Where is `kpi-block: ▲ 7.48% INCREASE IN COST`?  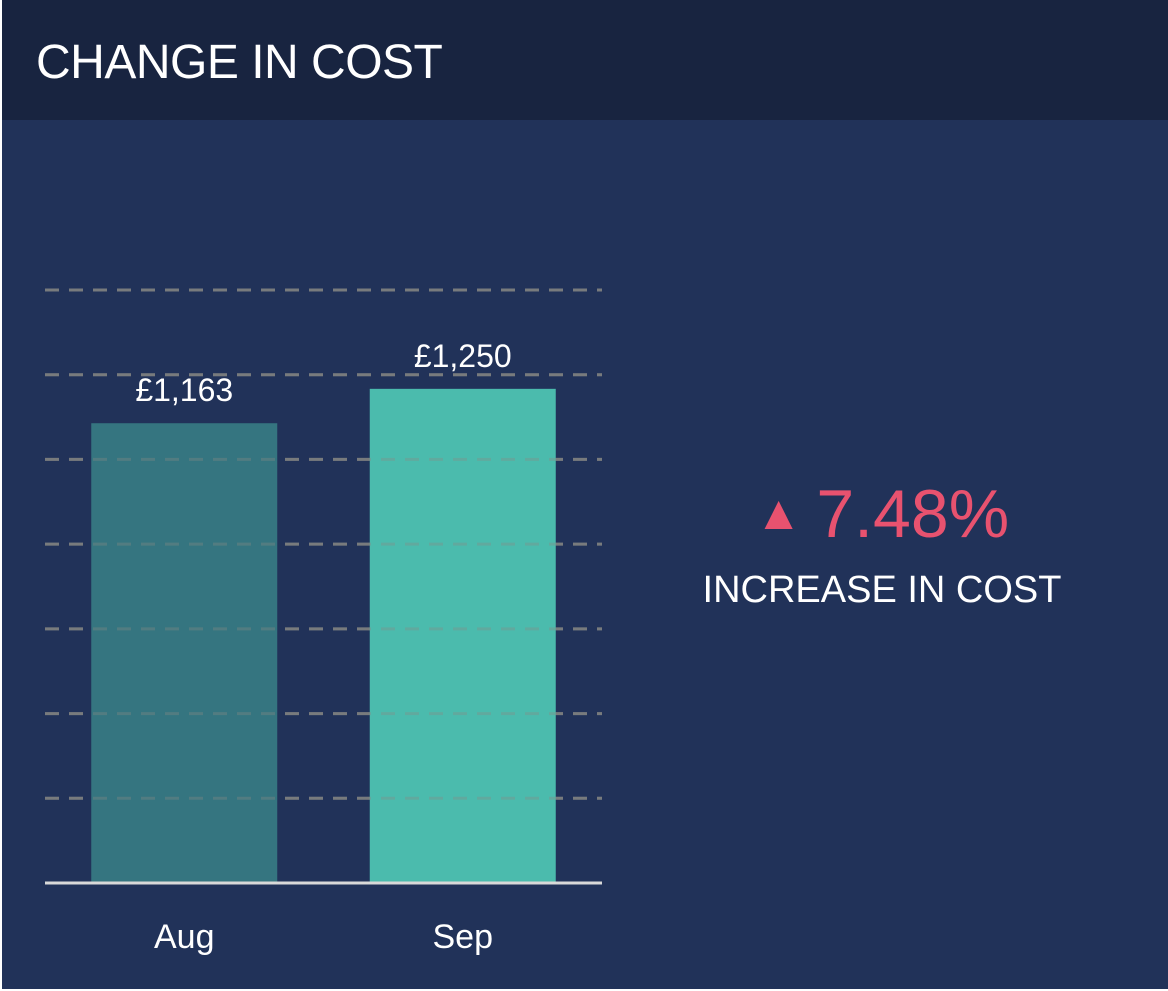 kpi-block: ▲ 7.48% INCREASE IN COST is located at coordinates (882, 541).